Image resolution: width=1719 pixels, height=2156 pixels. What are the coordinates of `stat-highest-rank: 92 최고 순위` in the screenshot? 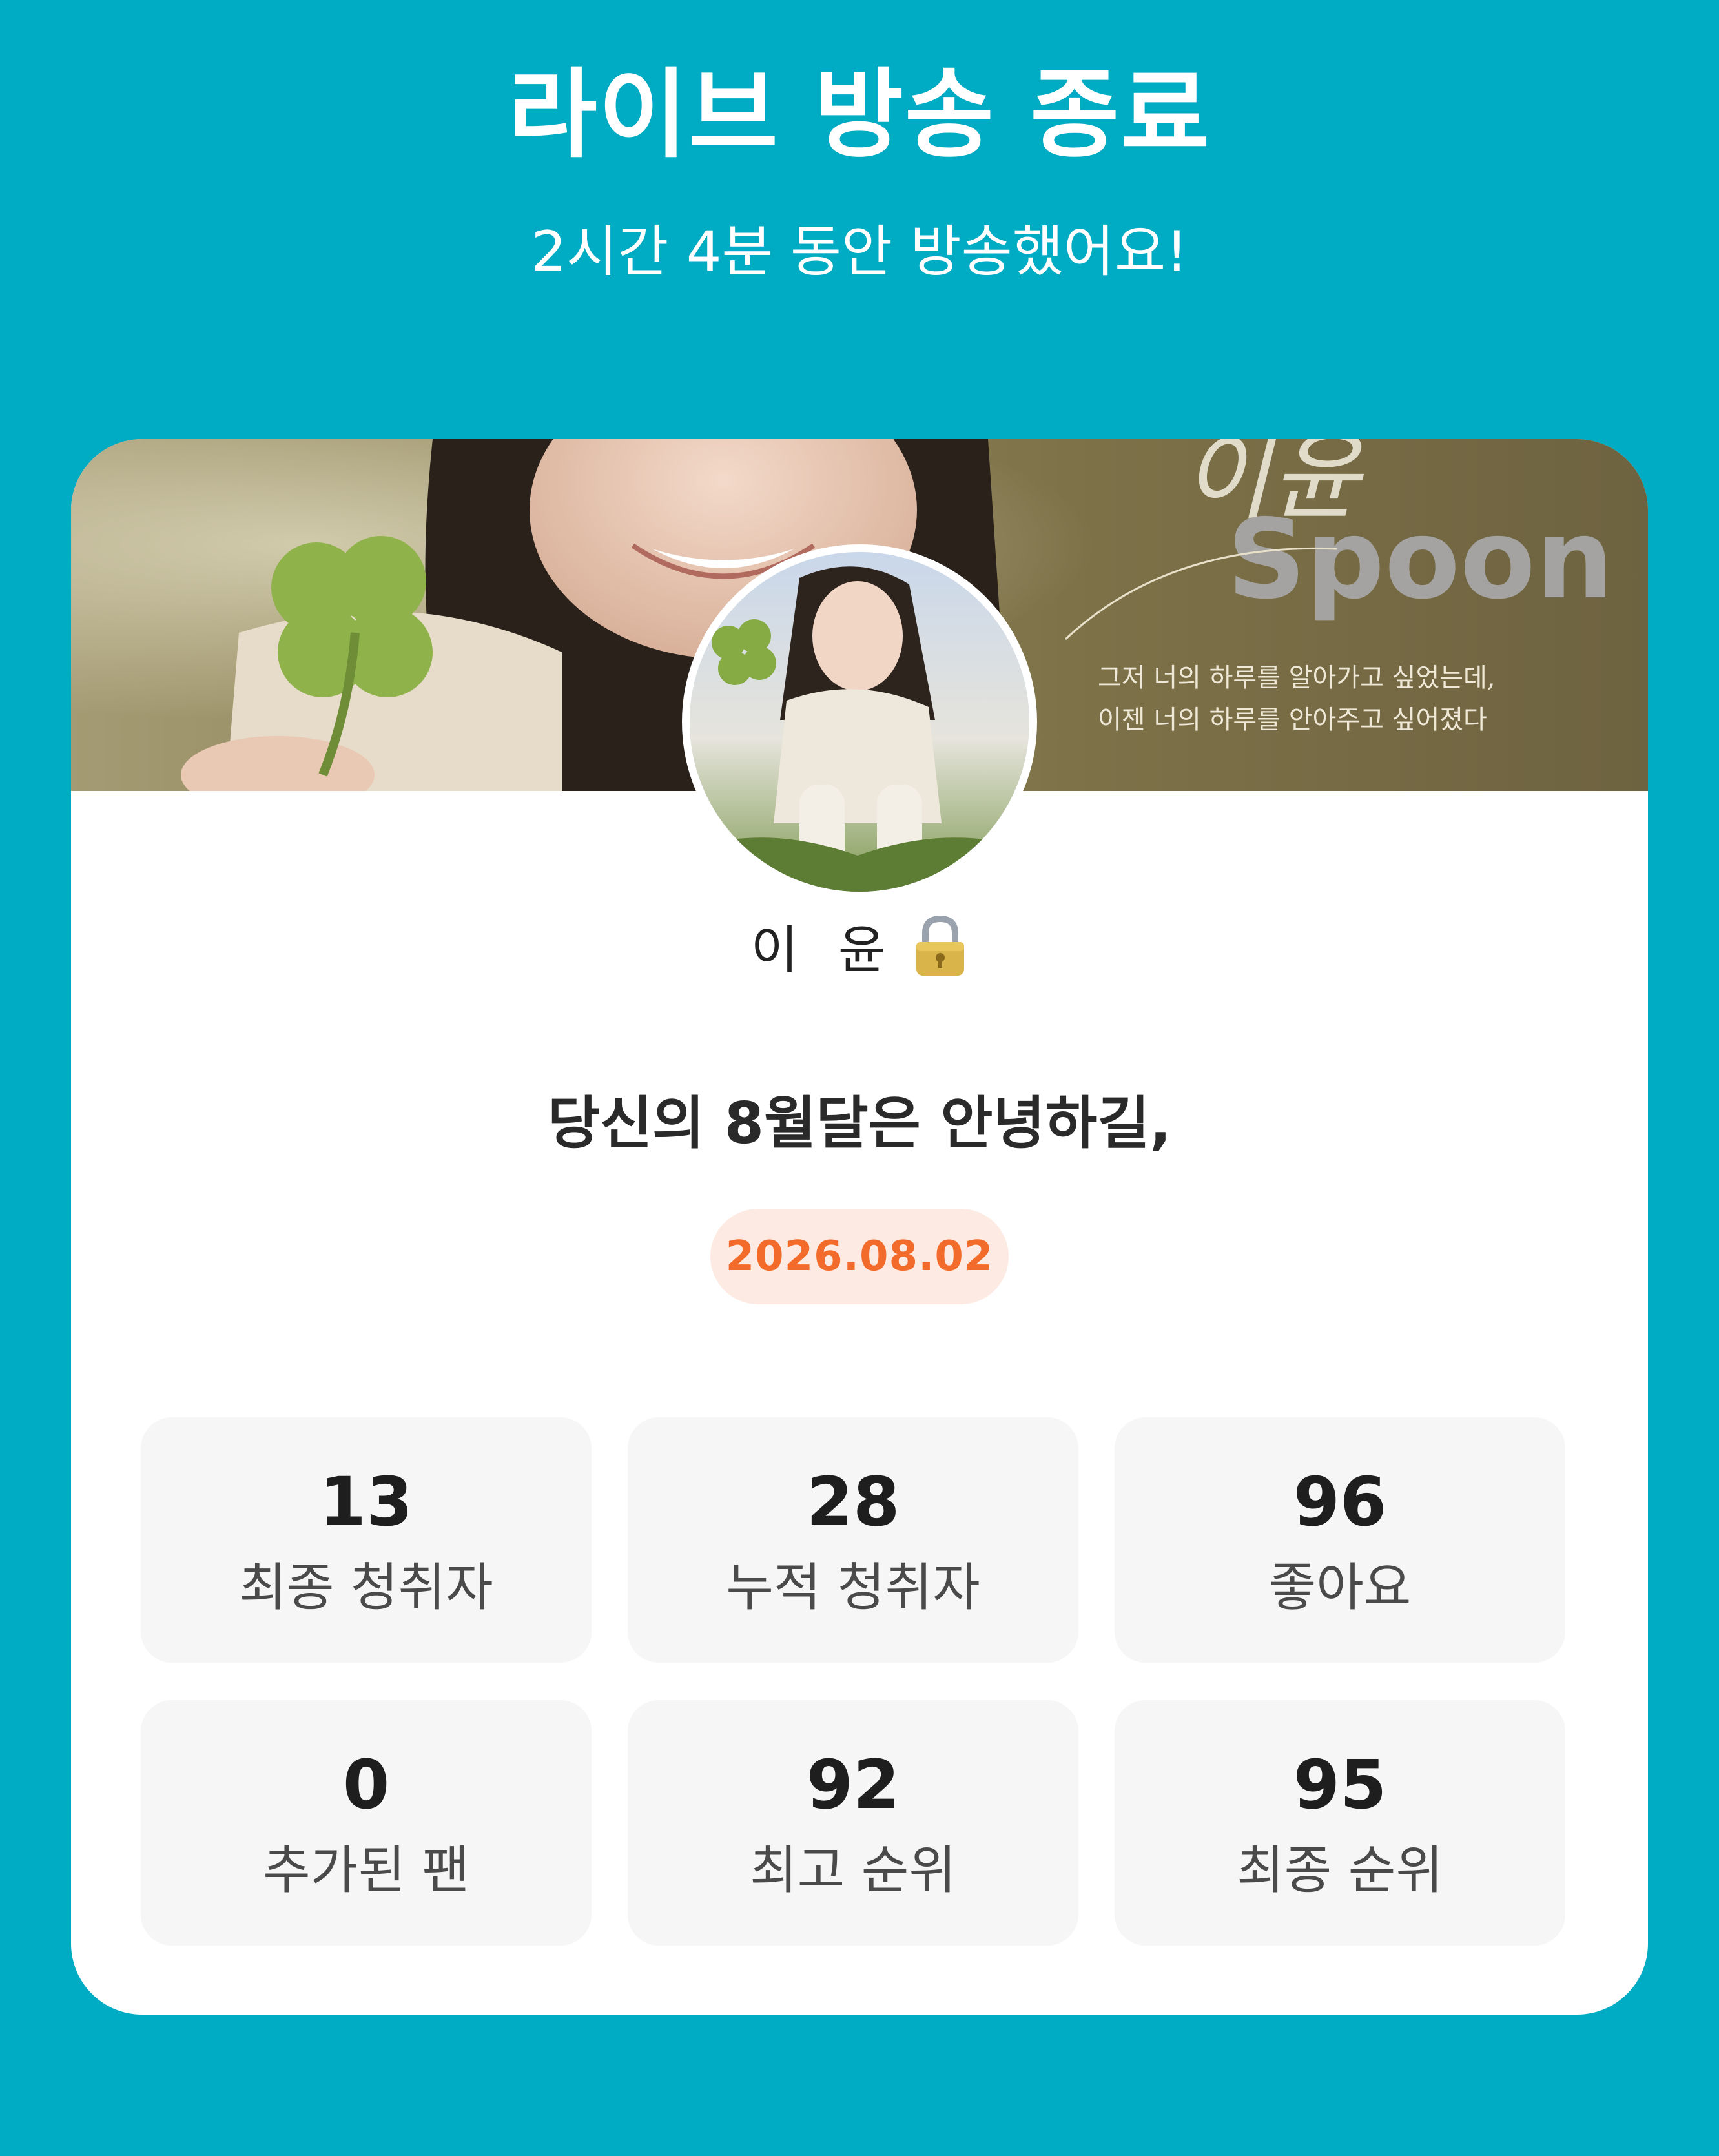 It's located at (853, 1823).